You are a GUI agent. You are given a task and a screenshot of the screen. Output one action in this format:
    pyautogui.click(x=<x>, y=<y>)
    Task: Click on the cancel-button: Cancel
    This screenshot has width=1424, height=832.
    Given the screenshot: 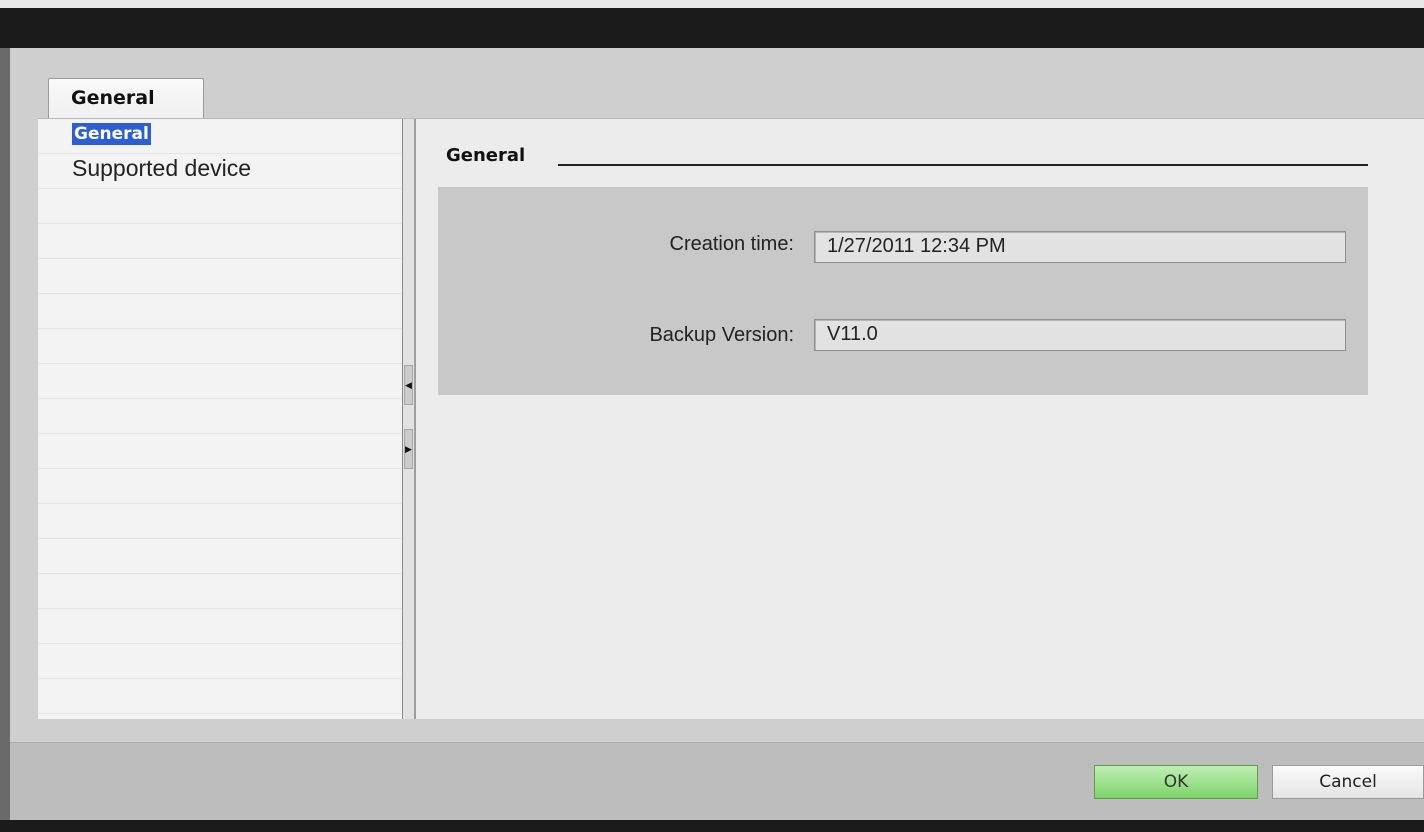 What is the action you would take?
    pyautogui.click(x=1348, y=782)
    